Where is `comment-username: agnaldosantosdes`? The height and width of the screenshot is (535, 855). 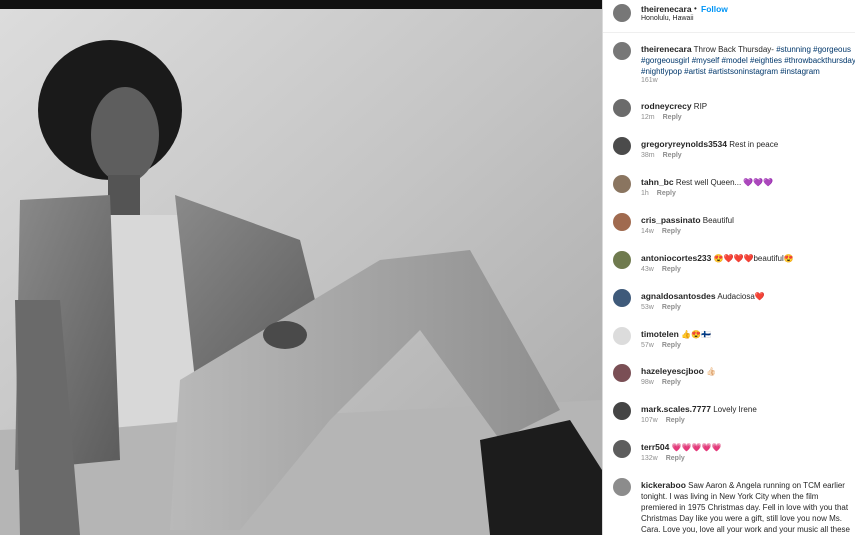 comment-username: agnaldosantosdes is located at coordinates (678, 296).